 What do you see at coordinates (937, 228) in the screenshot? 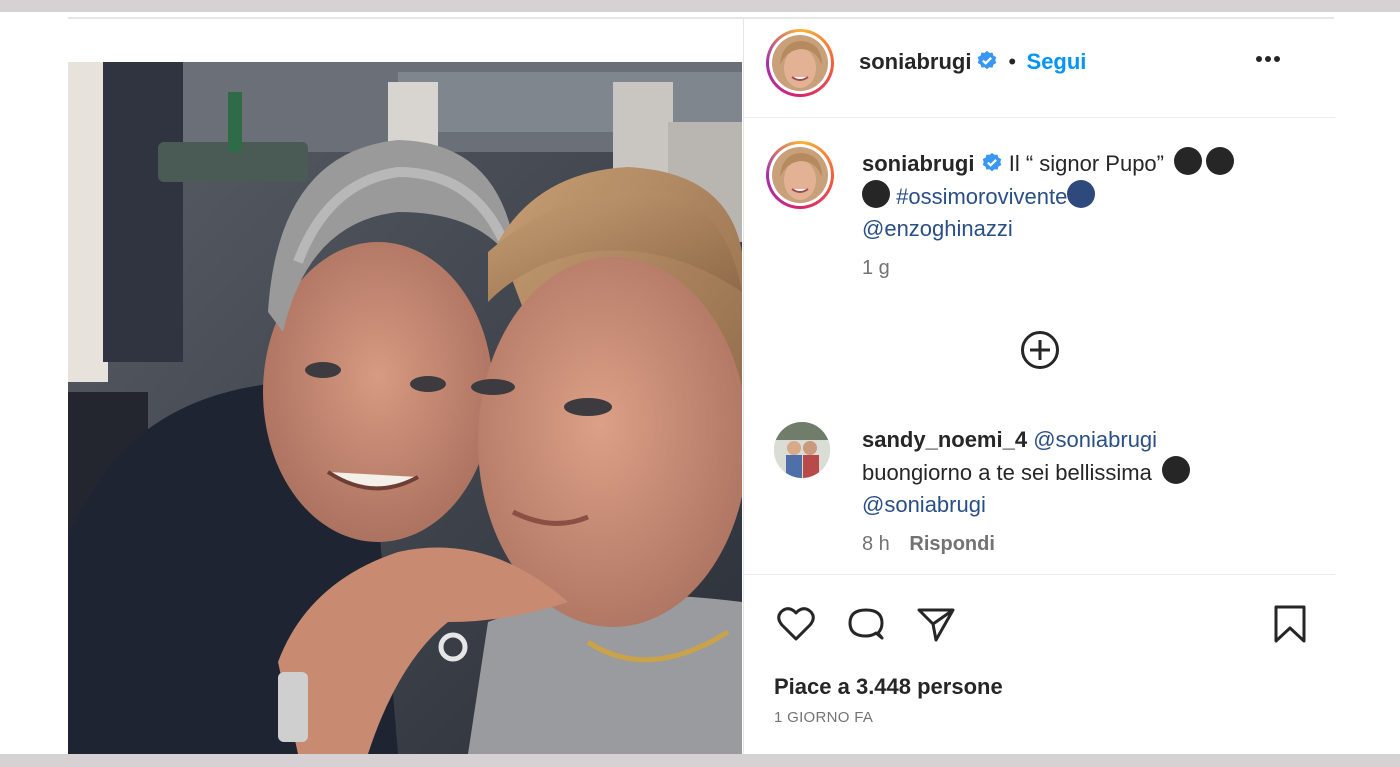
I see `caption-mention: @enzoghinazzi` at bounding box center [937, 228].